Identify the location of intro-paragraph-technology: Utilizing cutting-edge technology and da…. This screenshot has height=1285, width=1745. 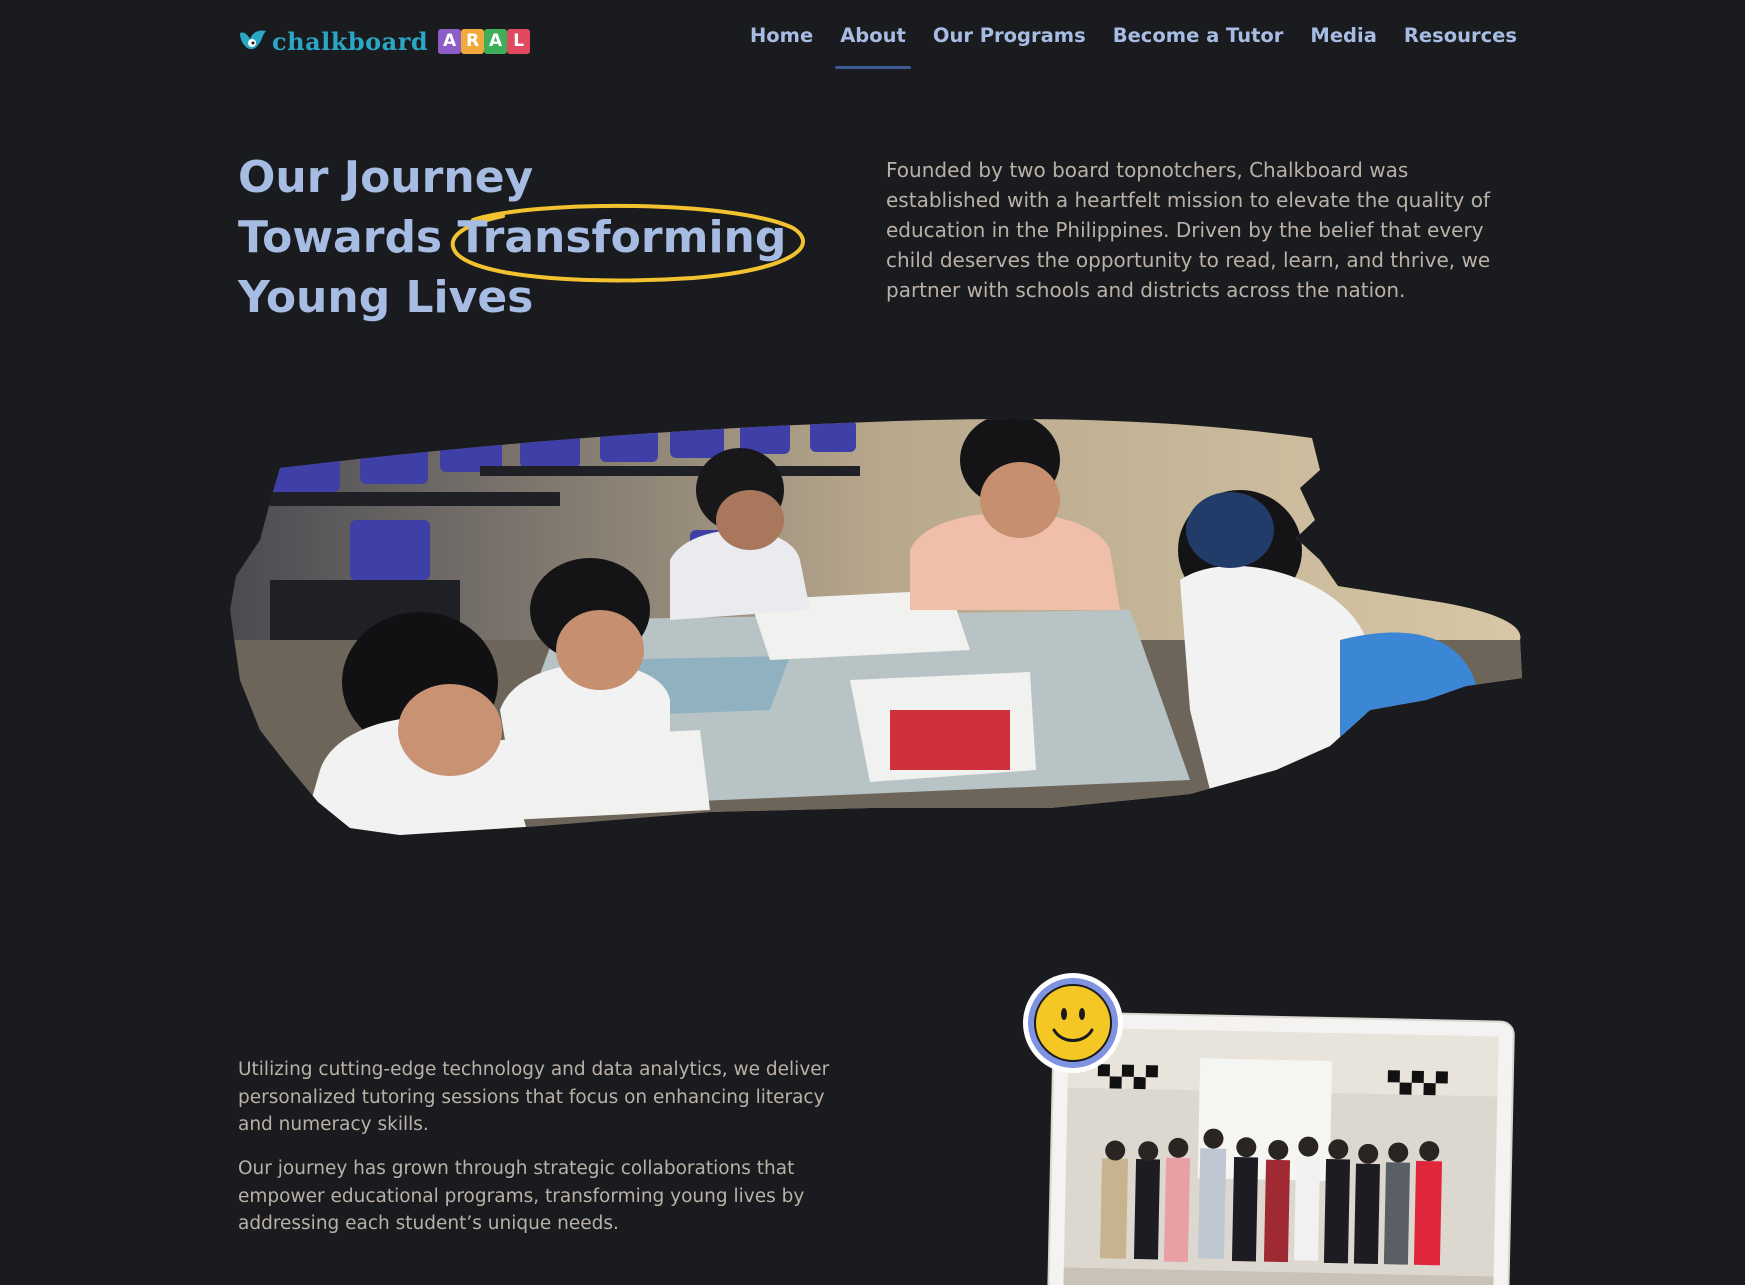
(534, 1097).